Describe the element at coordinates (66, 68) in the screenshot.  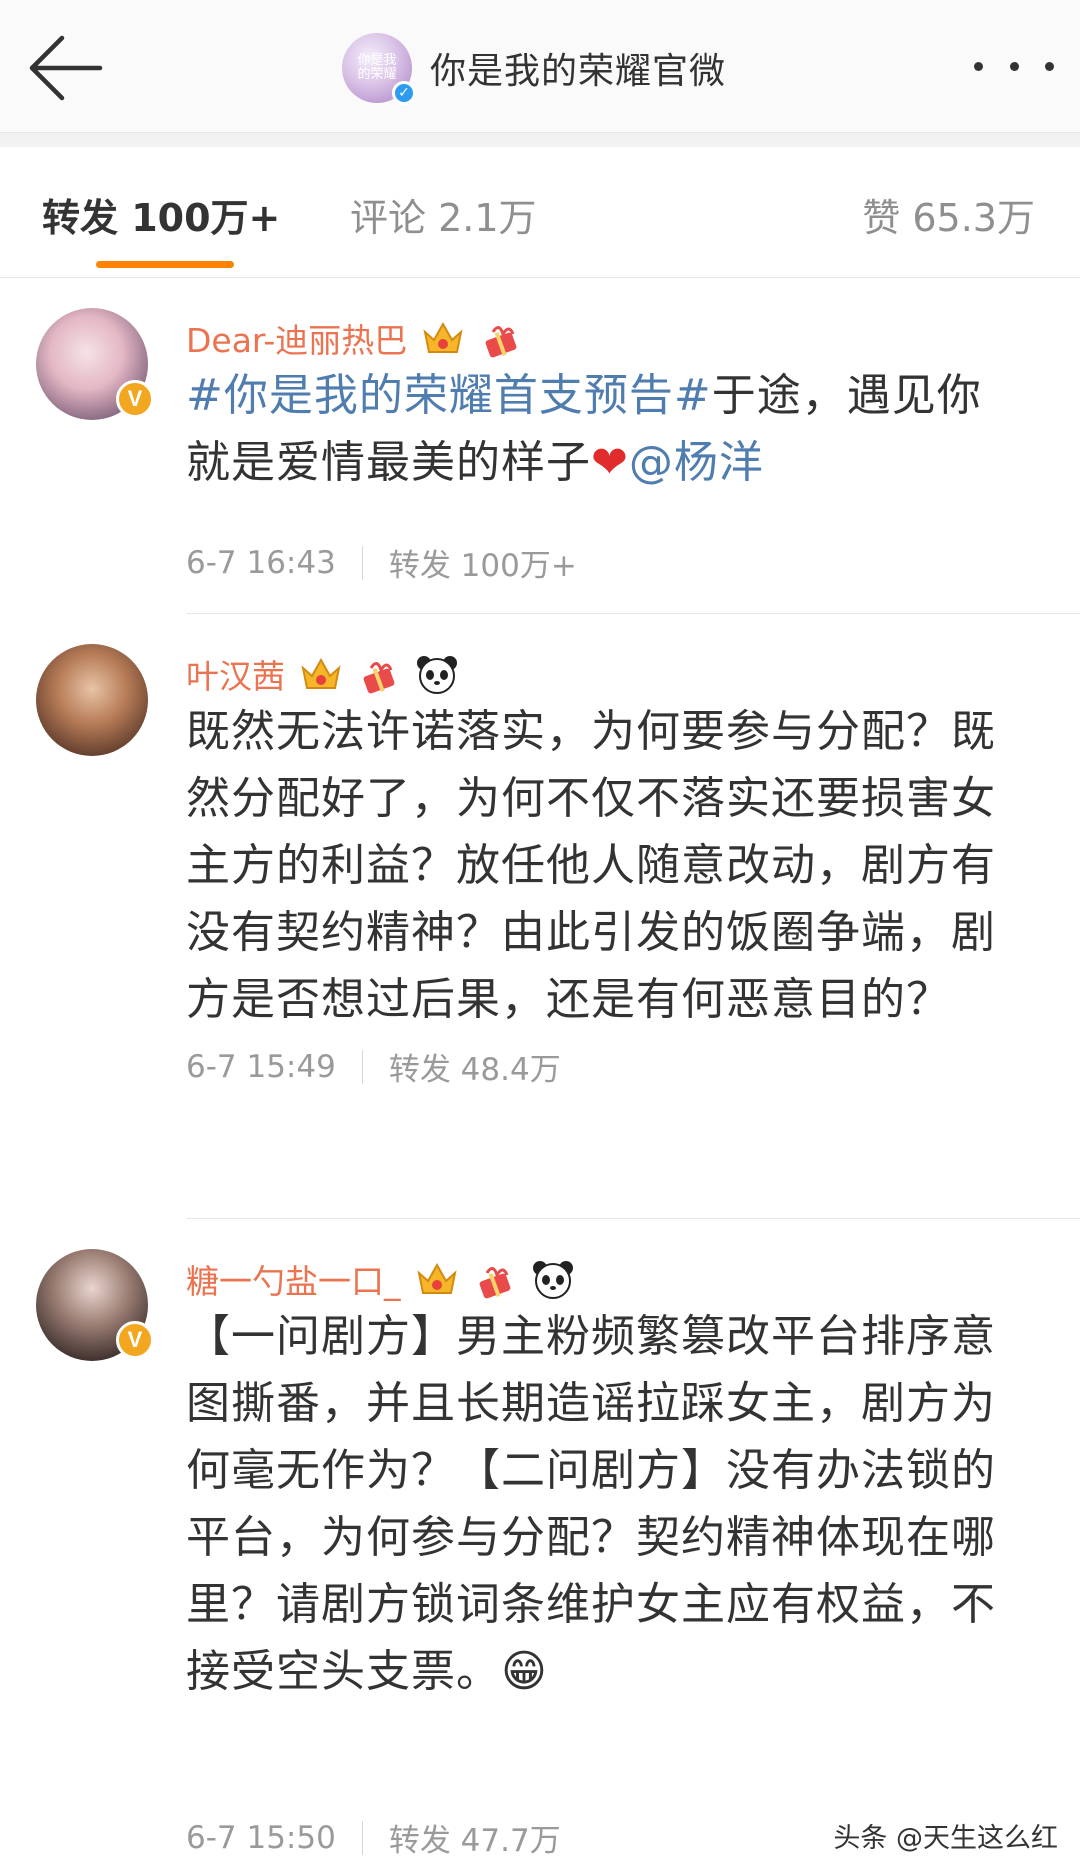
I see `back-arrow-icon` at that location.